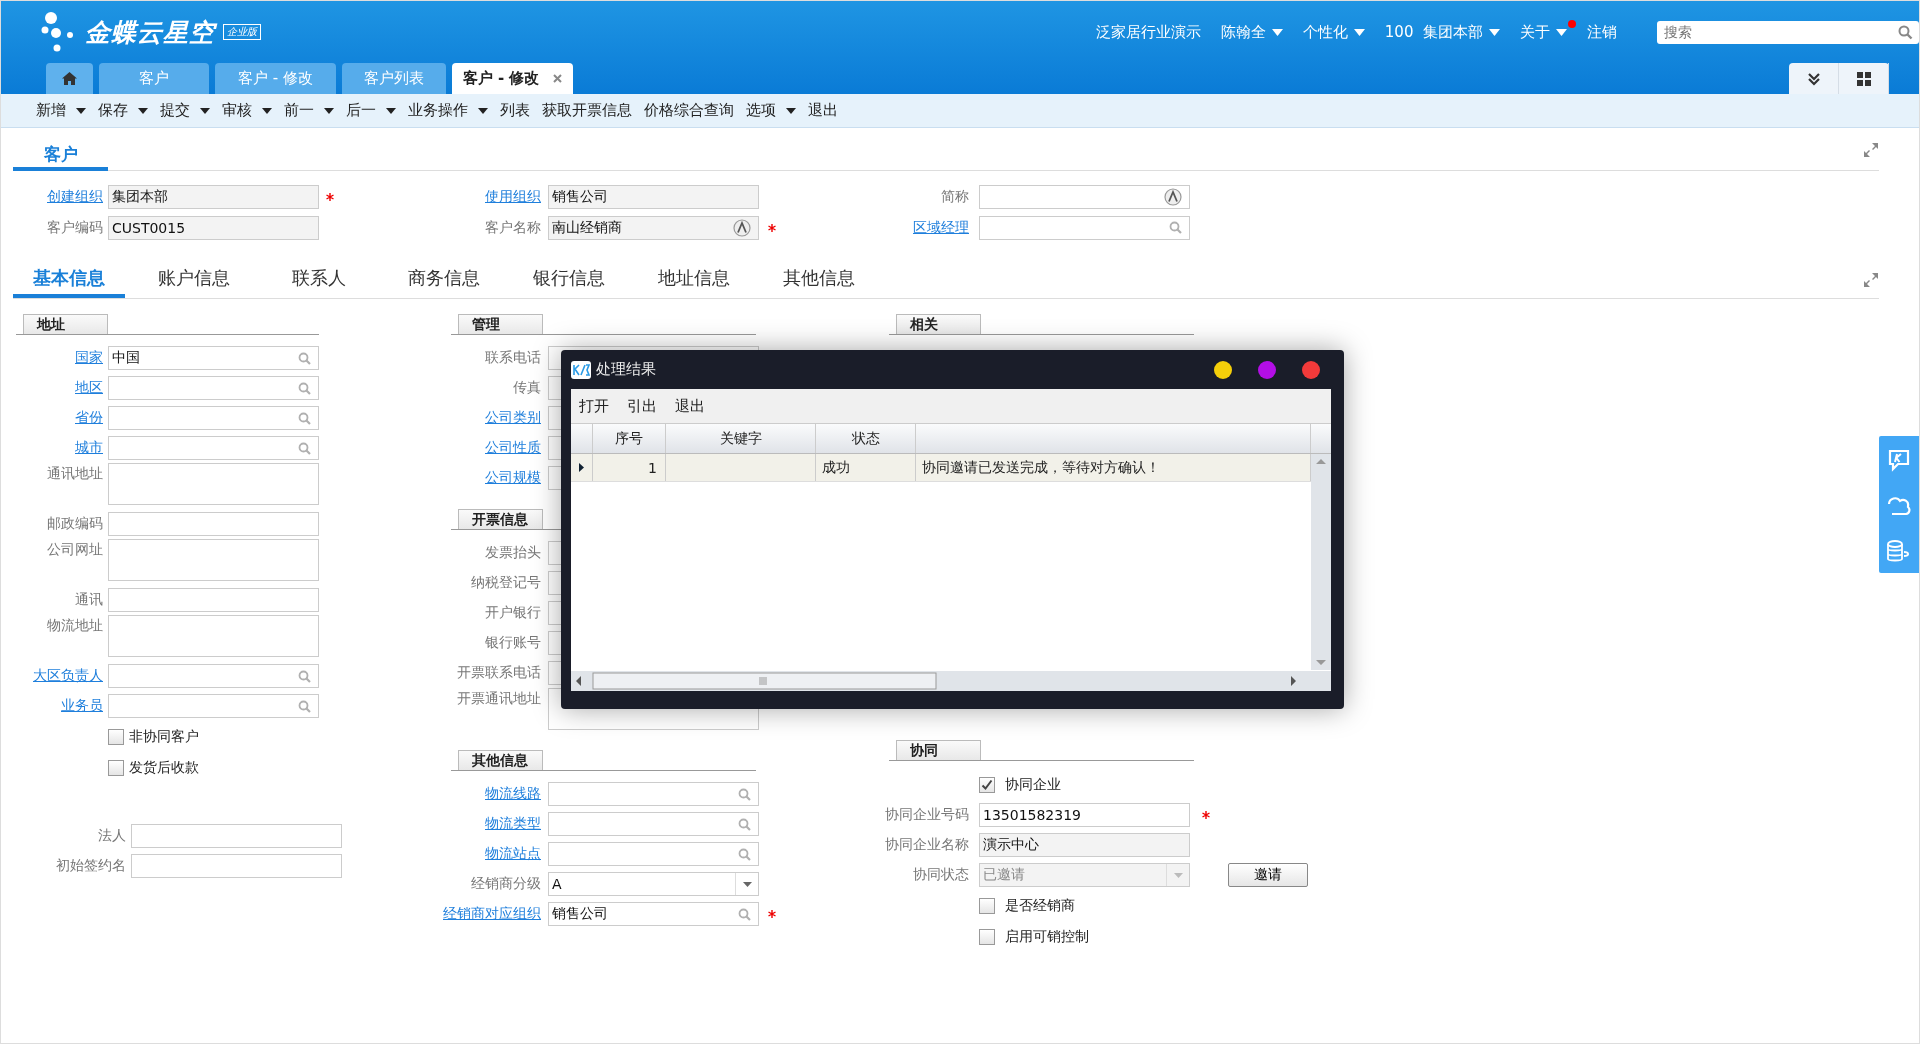 This screenshot has height=1044, width=1920. Describe the element at coordinates (1899, 459) in the screenshot. I see `chat-icon` at that location.